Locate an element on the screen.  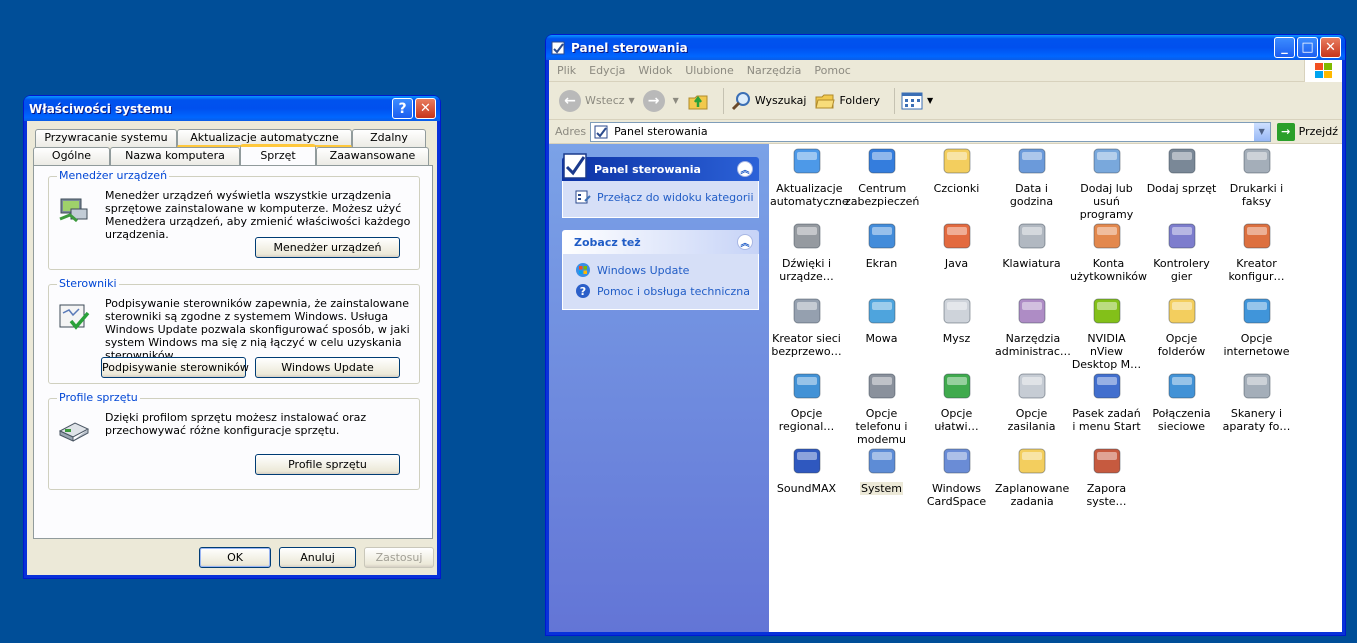
control-panel-item-label: System is located at coordinates (881, 488).